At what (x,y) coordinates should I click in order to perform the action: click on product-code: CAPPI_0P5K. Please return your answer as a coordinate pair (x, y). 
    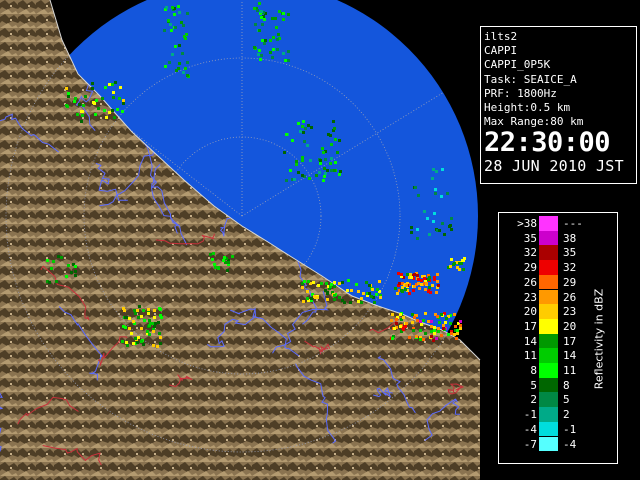
    Looking at the image, I should click on (517, 65).